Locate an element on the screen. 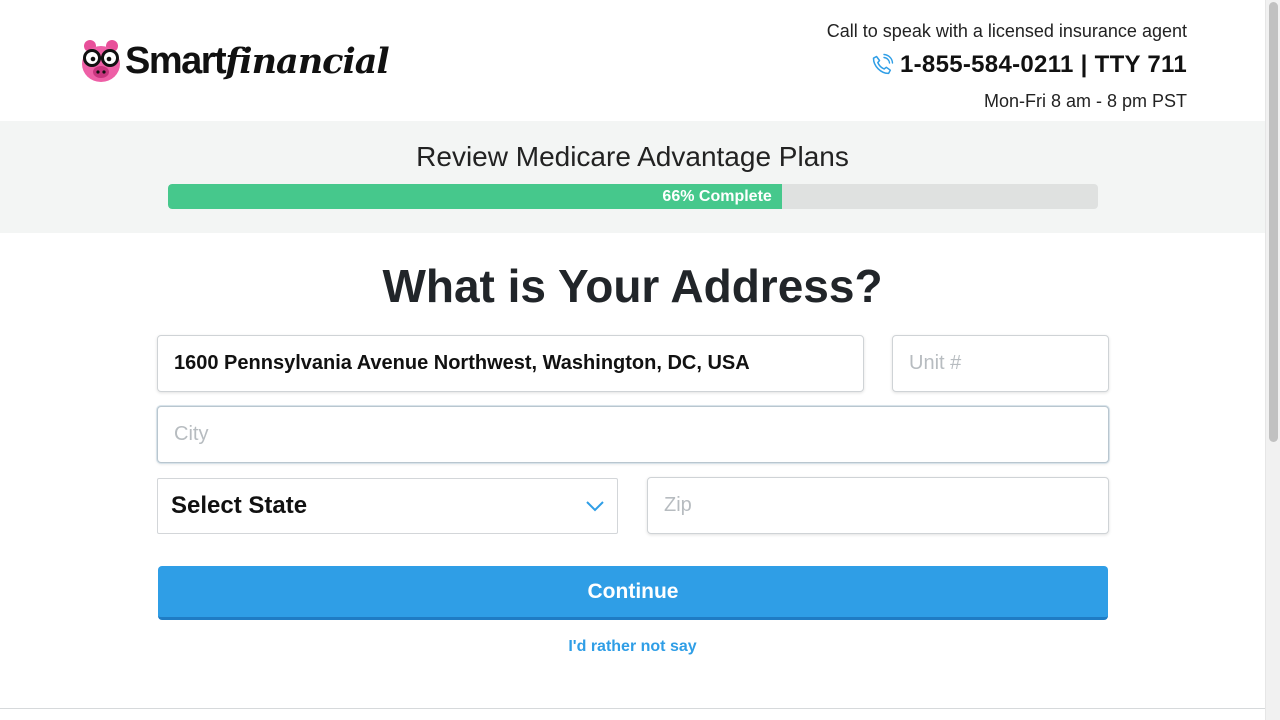  chevron-down-icon is located at coordinates (595, 506).